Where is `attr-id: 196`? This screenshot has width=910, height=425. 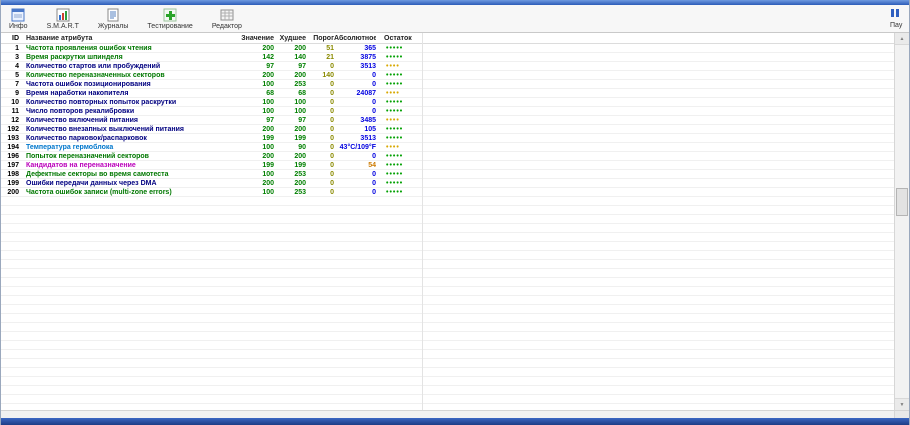 attr-id: 196 is located at coordinates (13, 156).